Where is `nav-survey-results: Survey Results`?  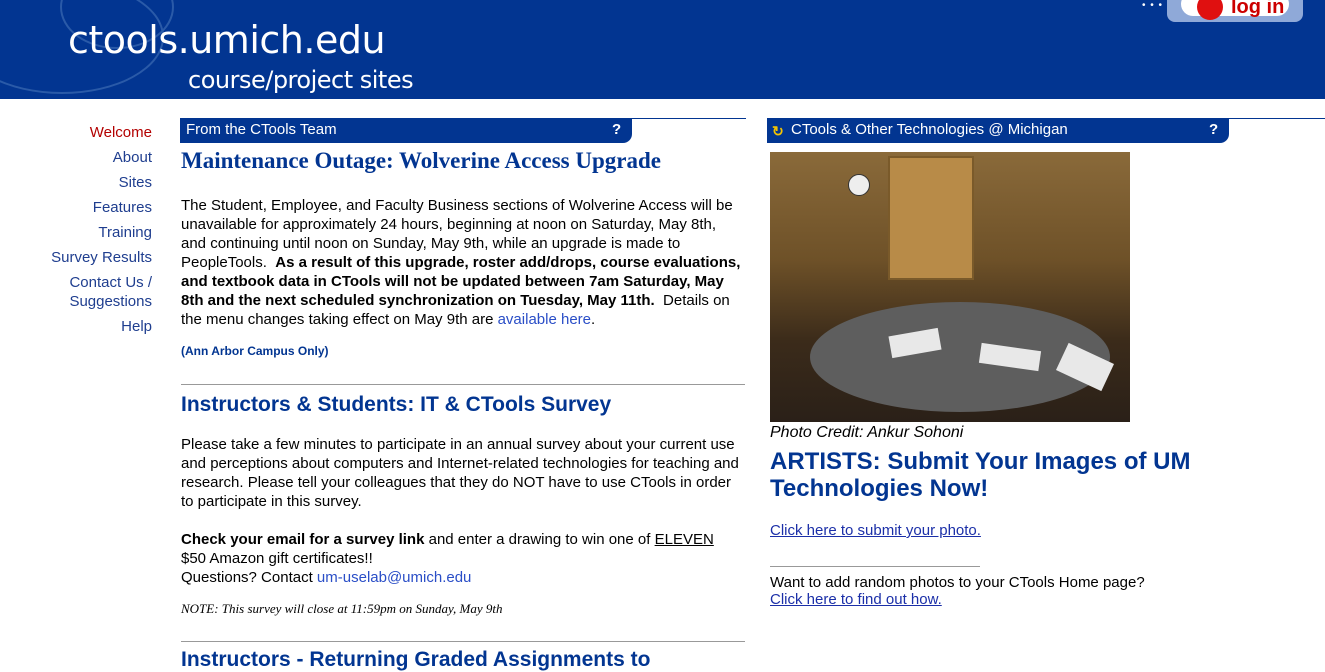
nav-survey-results: Survey Results is located at coordinates (76, 257).